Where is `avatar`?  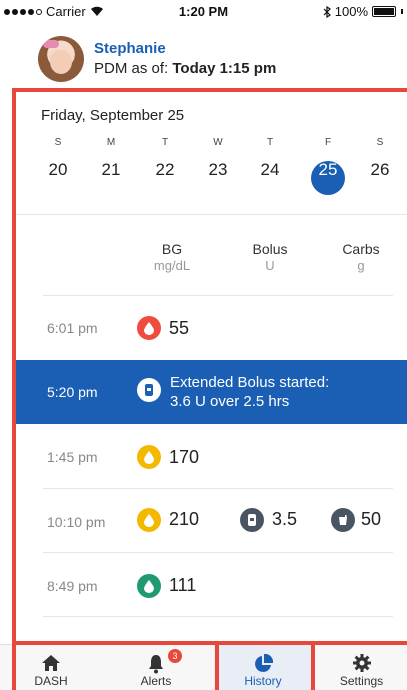
avatar is located at coordinates (61, 59).